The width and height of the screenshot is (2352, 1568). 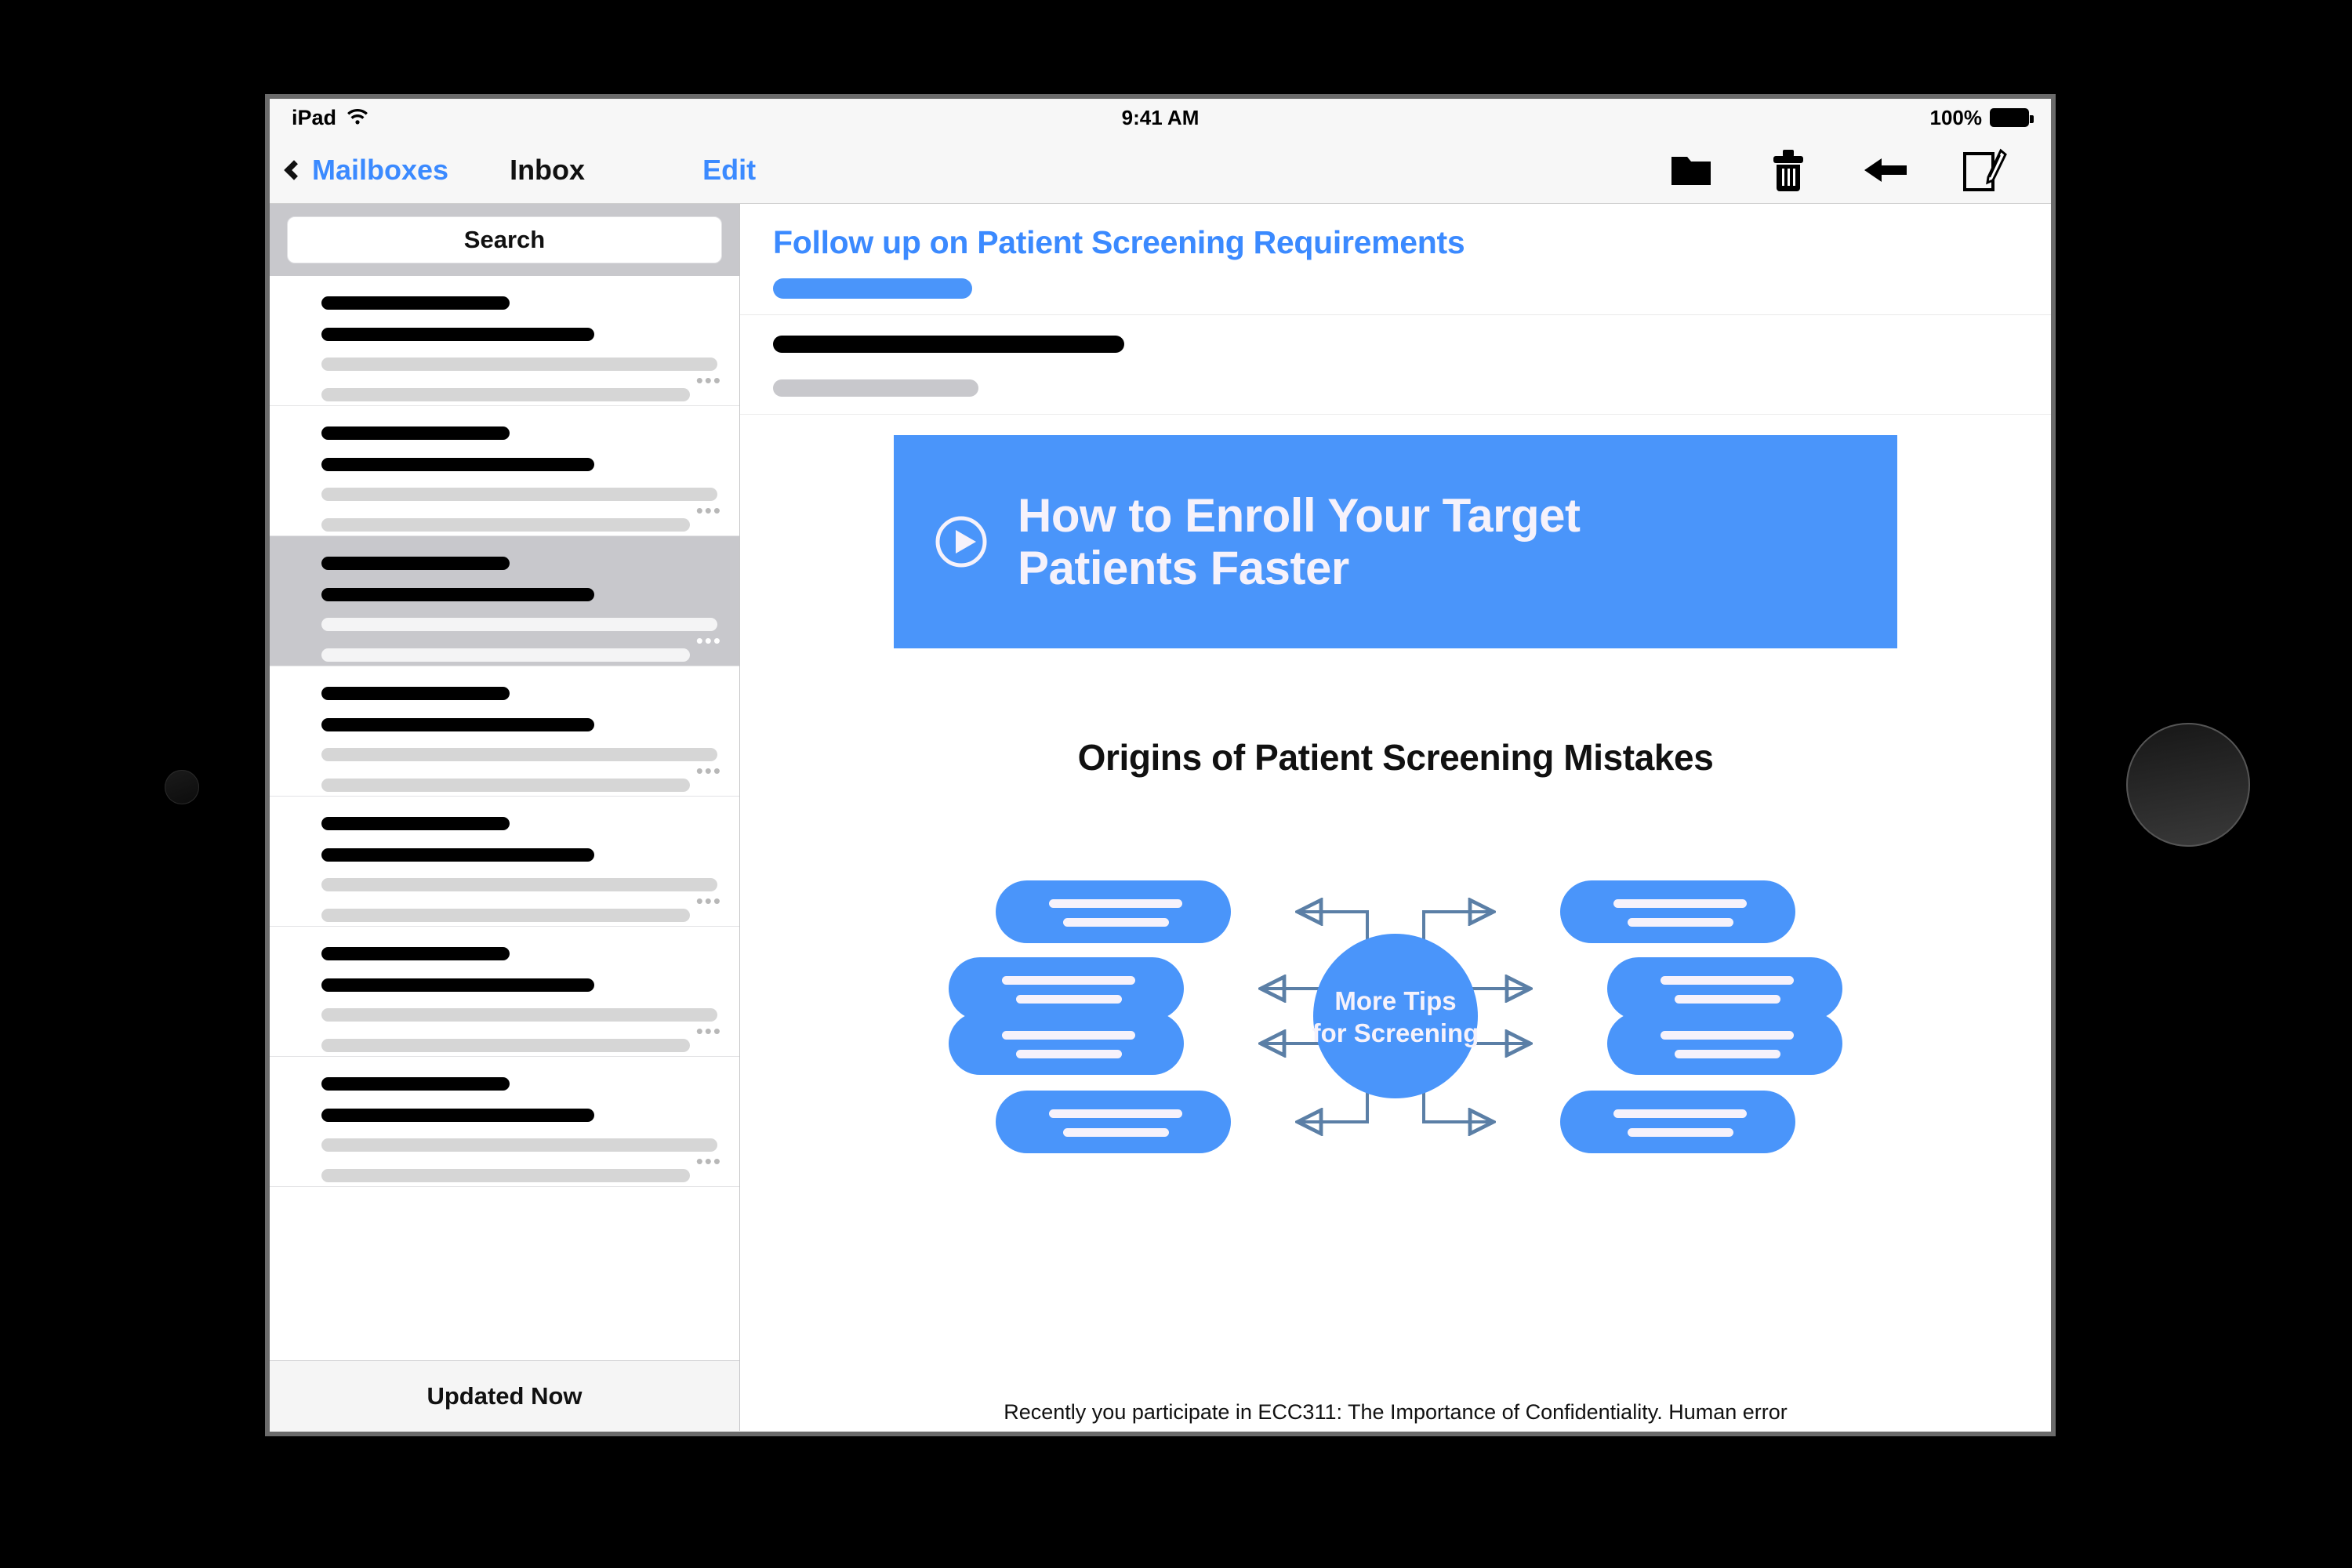 I want to click on list-update-status: Updated Now, so click(x=504, y=1395).